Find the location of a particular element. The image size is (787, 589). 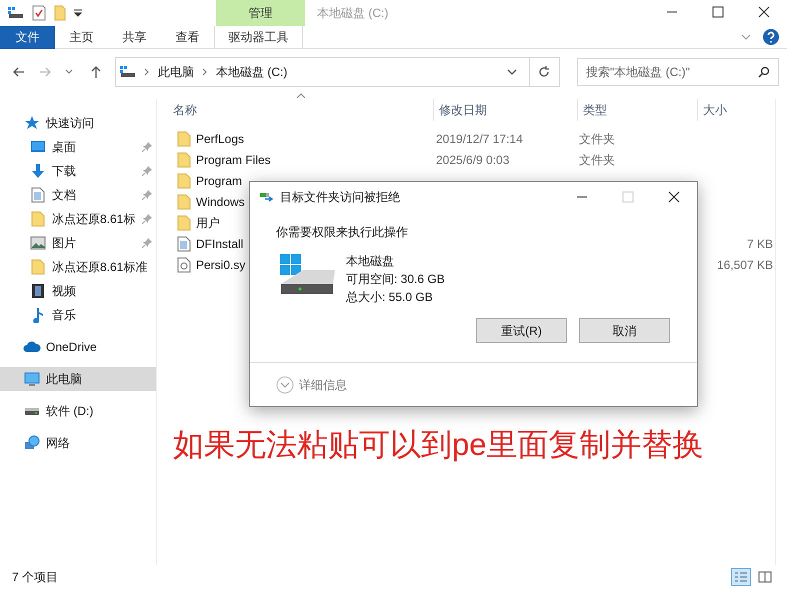

column-header: 名称 is located at coordinates (302, 110).